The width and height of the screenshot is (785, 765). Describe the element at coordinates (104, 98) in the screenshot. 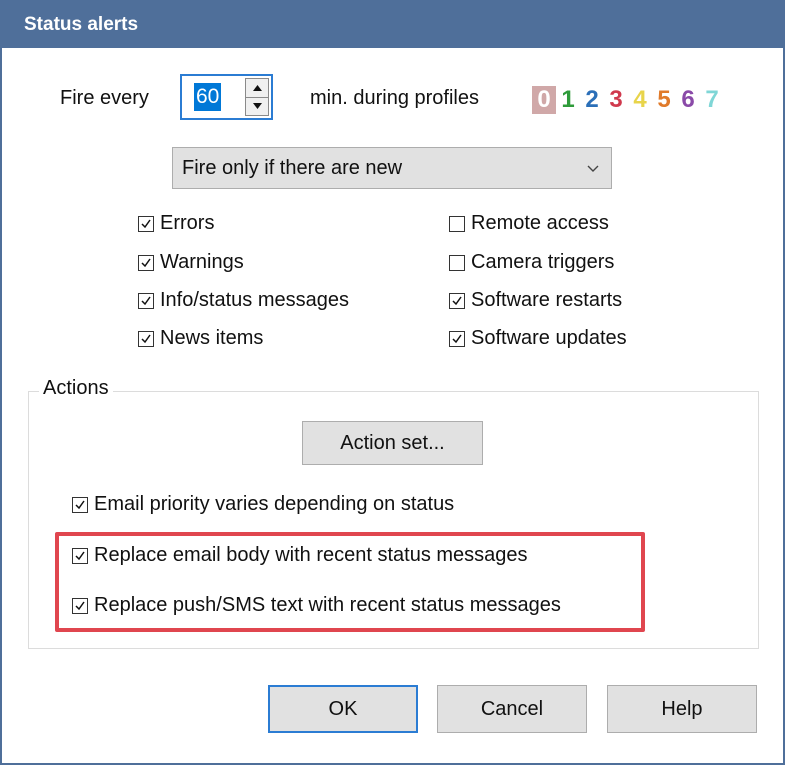

I see `fire-every-label: Fire every` at that location.